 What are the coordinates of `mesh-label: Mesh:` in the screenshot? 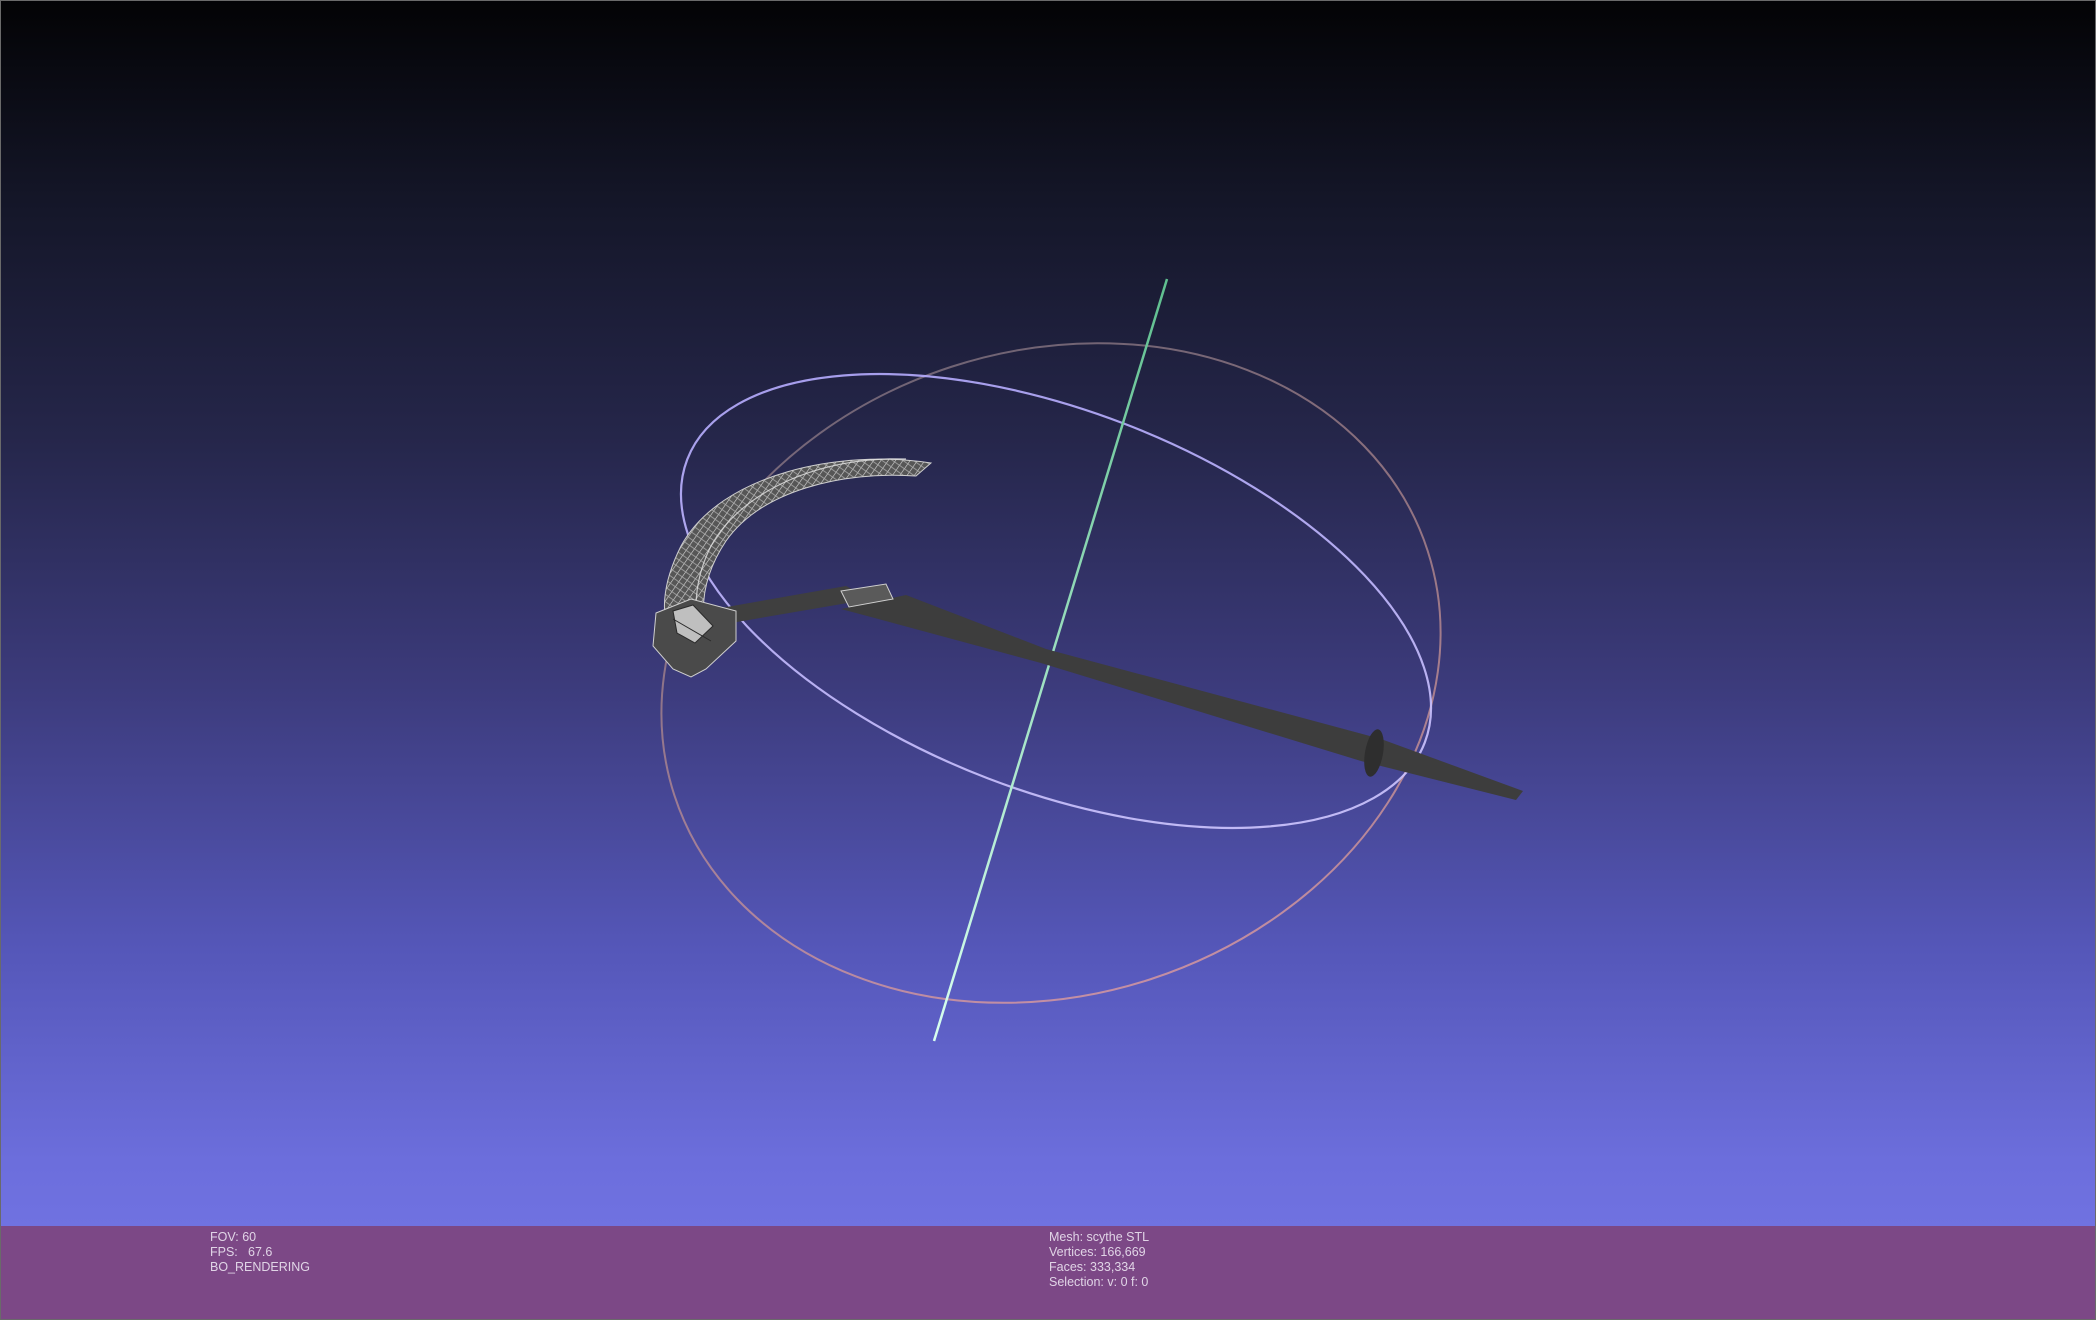 It's located at (1066, 1237).